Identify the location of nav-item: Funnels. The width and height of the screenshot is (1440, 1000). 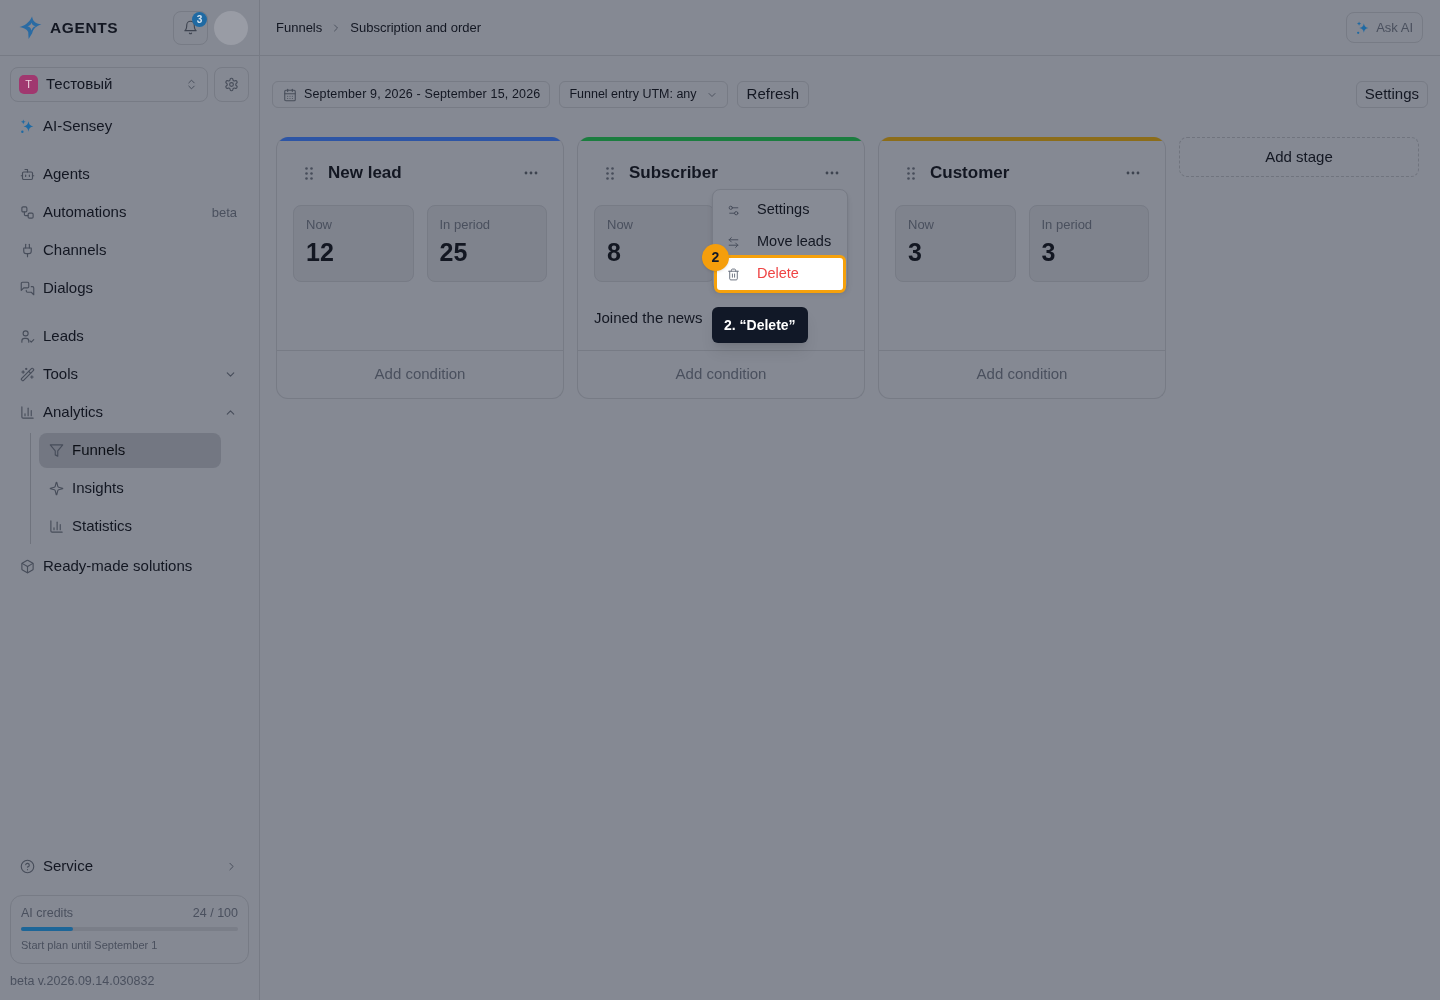
(130, 450).